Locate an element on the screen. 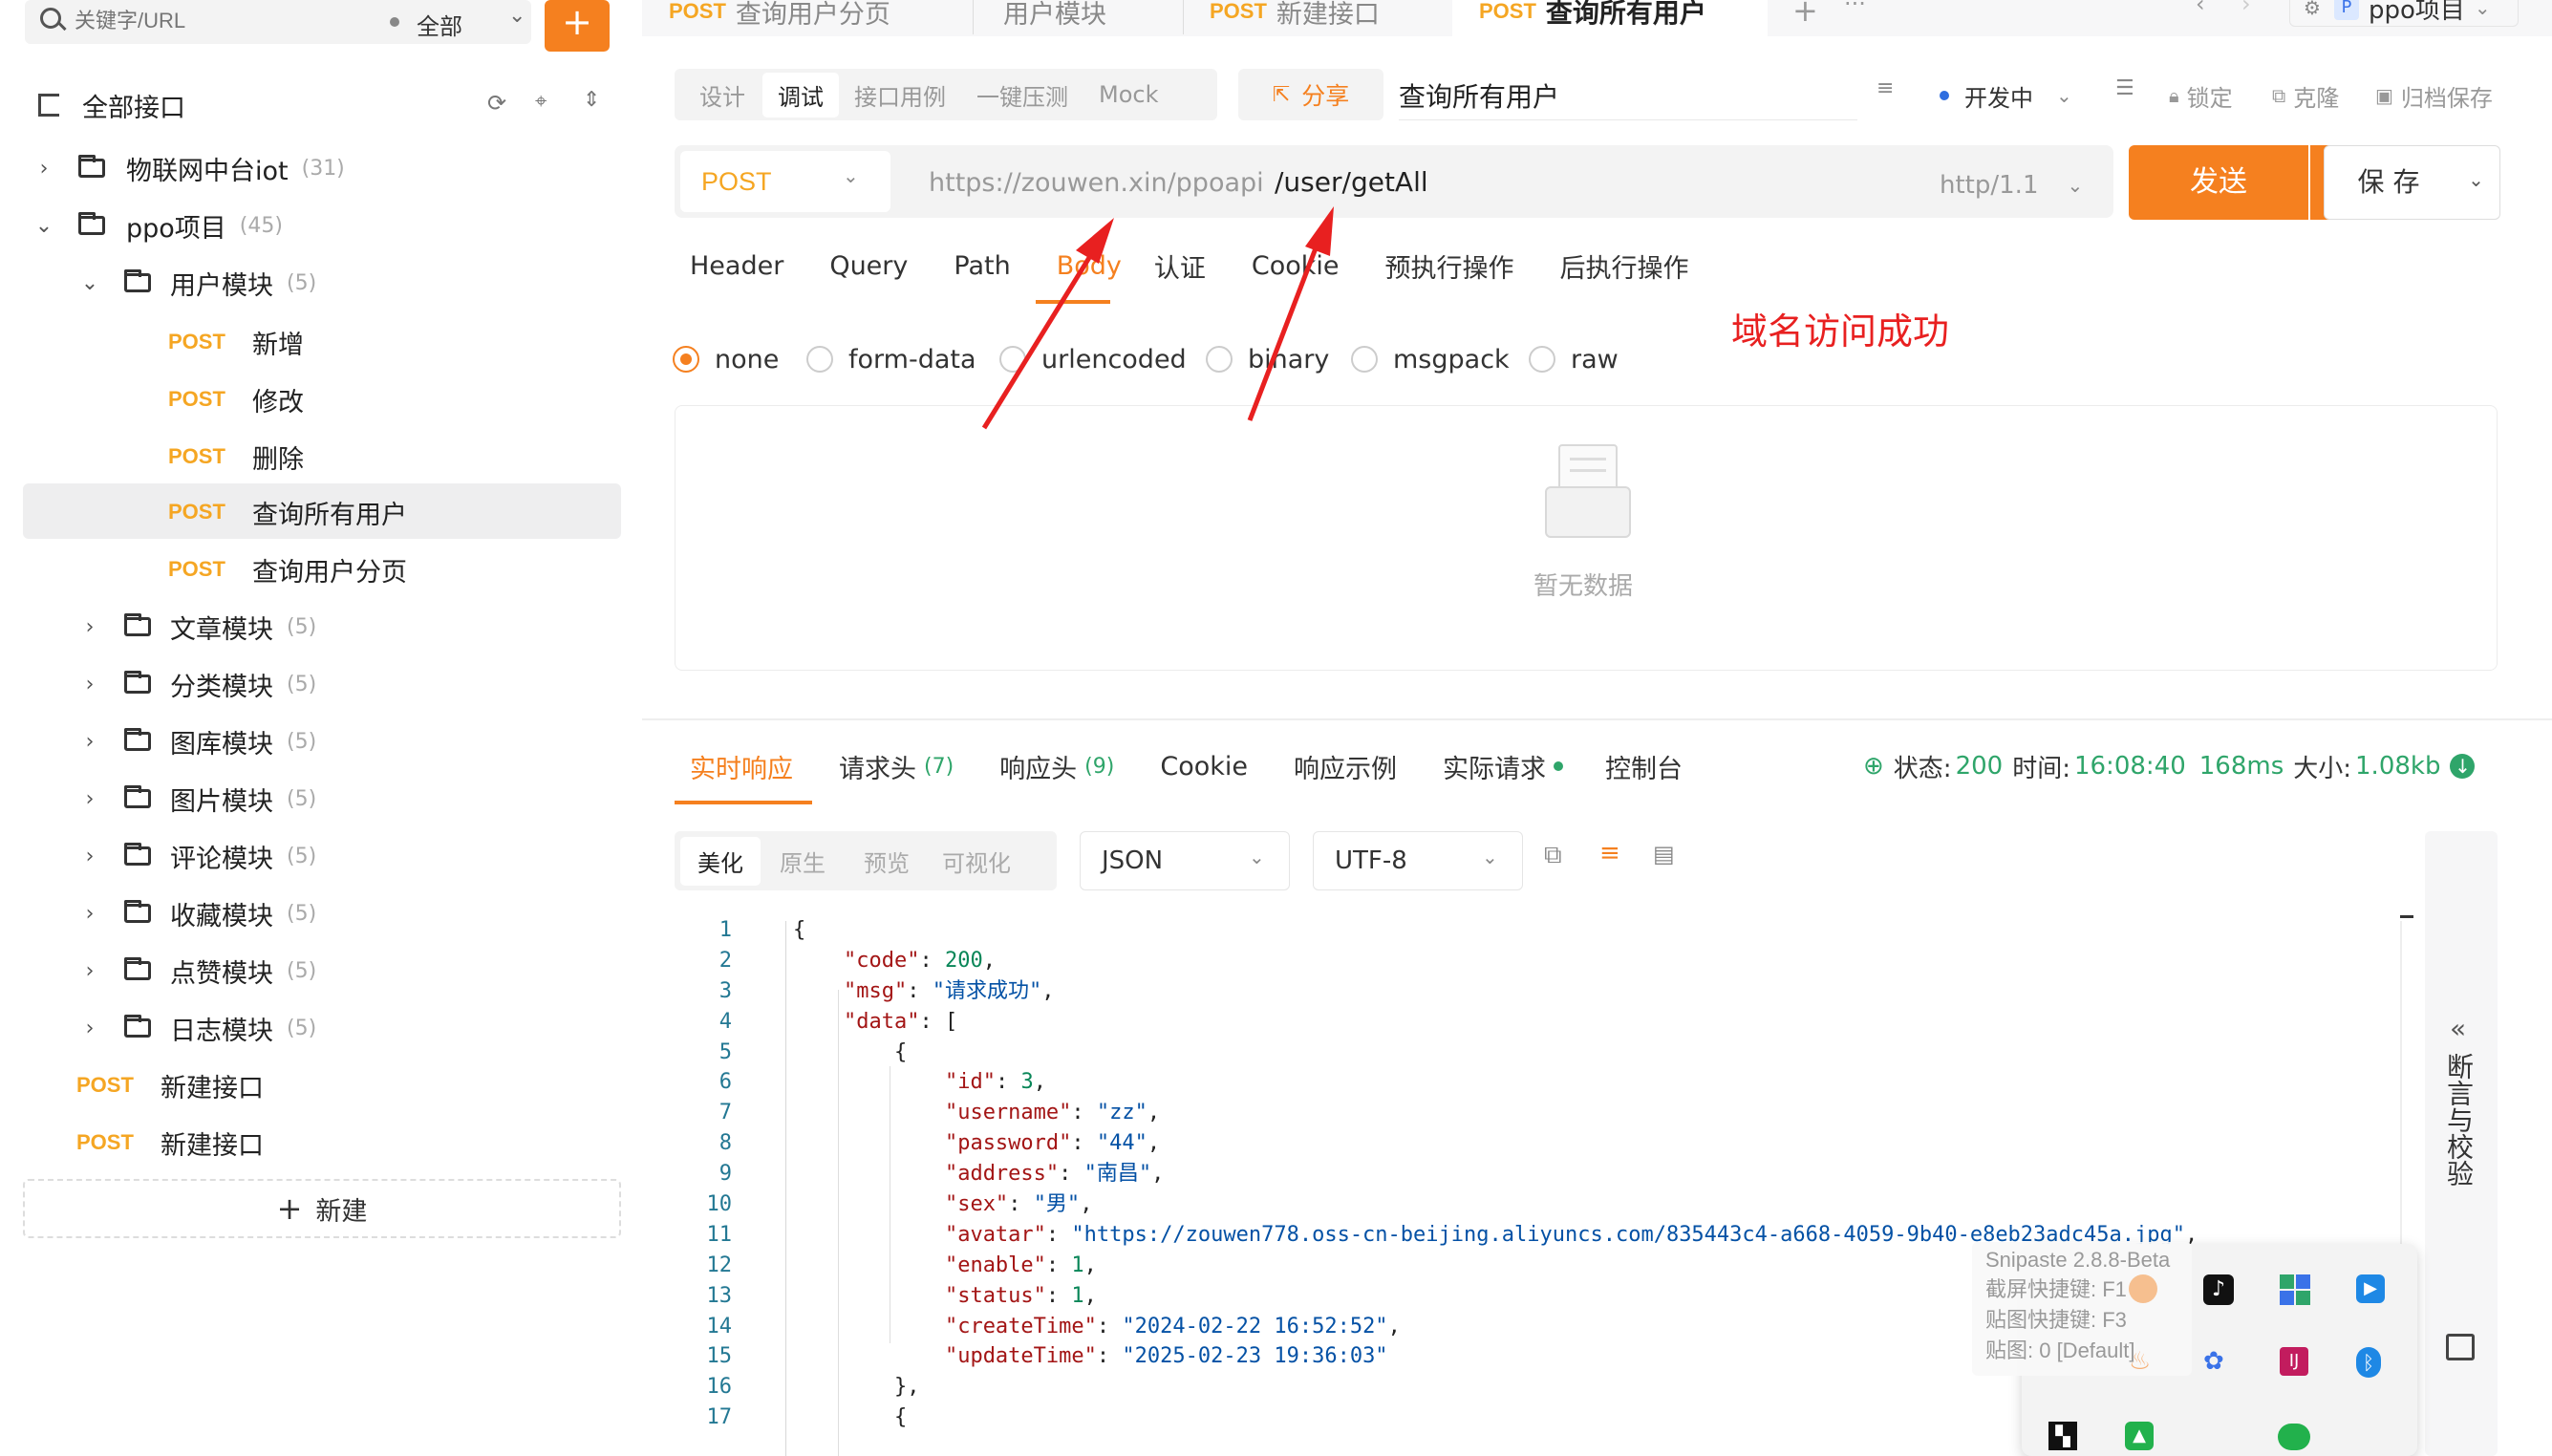 The image size is (2552, 1456). tray-icon-tiktok: ♪ is located at coordinates (2218, 1290).